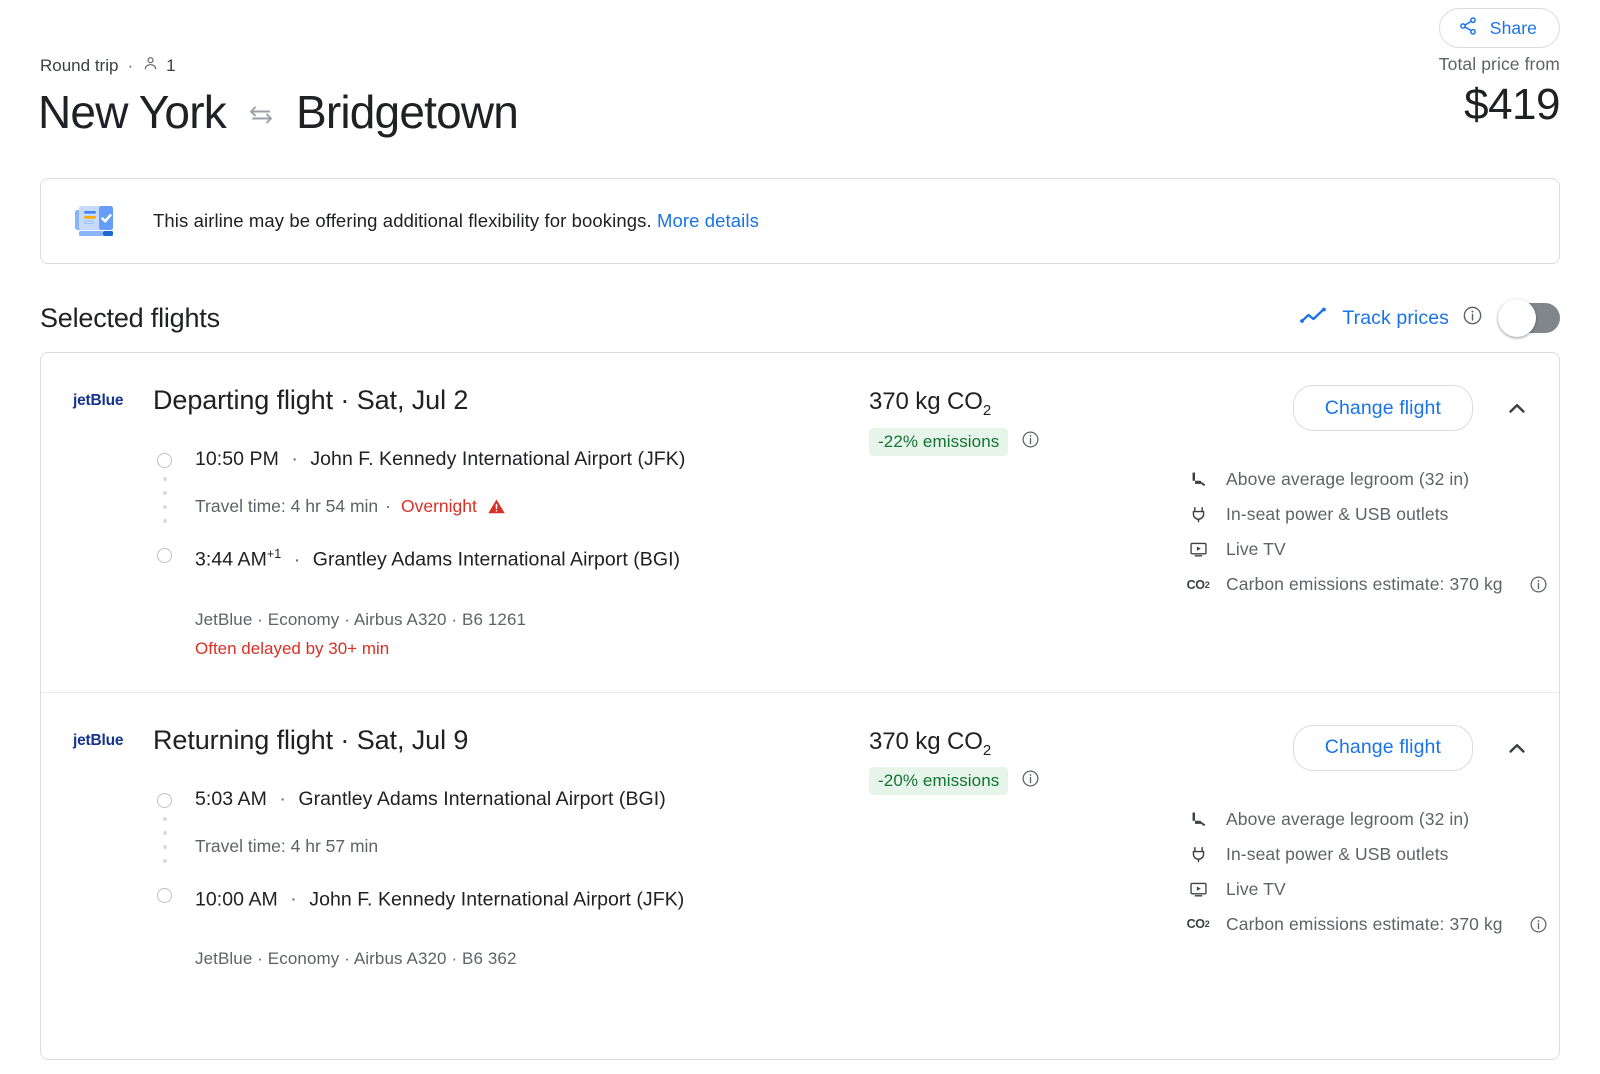 The width and height of the screenshot is (1600, 1074). What do you see at coordinates (1019, 441) in the screenshot?
I see `co2-badge-row: -22% emissions` at bounding box center [1019, 441].